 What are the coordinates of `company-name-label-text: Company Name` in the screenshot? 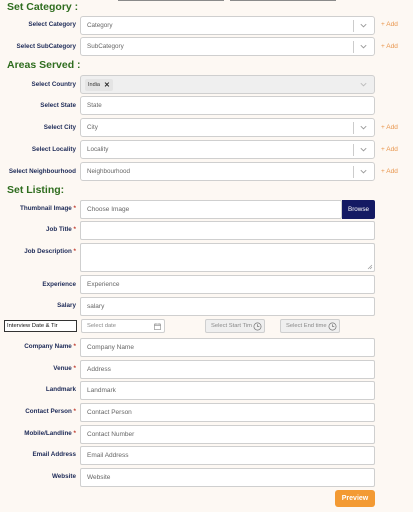 It's located at (48, 346).